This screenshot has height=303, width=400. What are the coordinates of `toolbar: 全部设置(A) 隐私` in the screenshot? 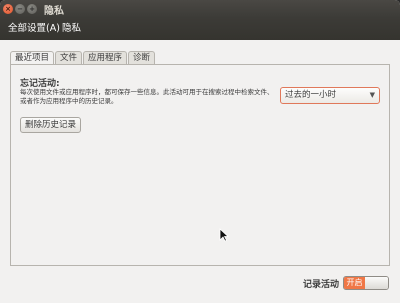 It's located at (200, 29).